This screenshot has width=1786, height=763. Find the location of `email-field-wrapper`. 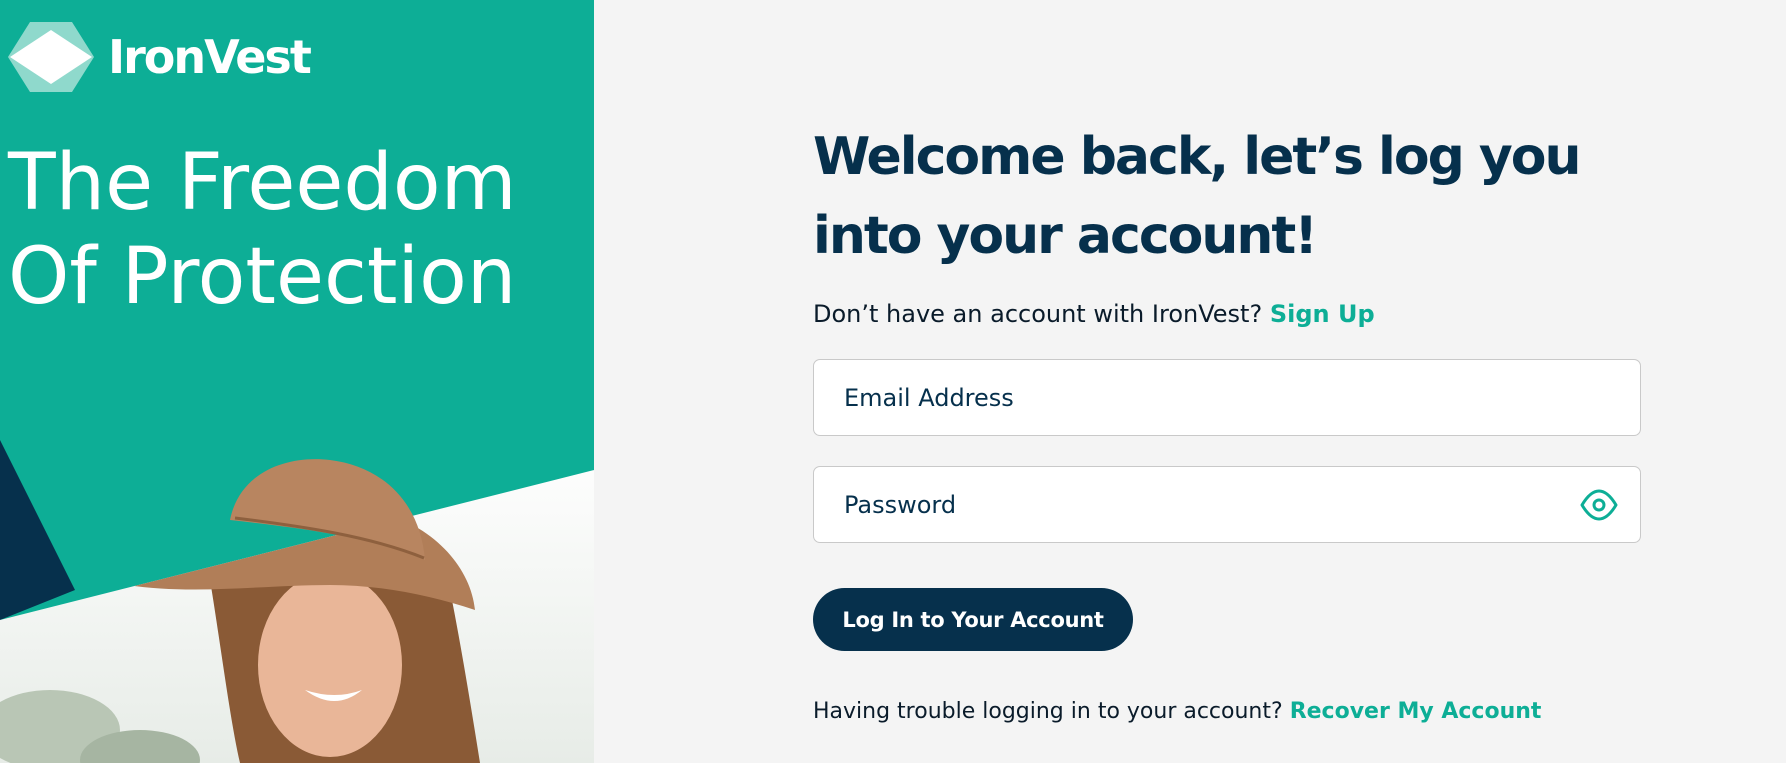

email-field-wrapper is located at coordinates (1227, 397).